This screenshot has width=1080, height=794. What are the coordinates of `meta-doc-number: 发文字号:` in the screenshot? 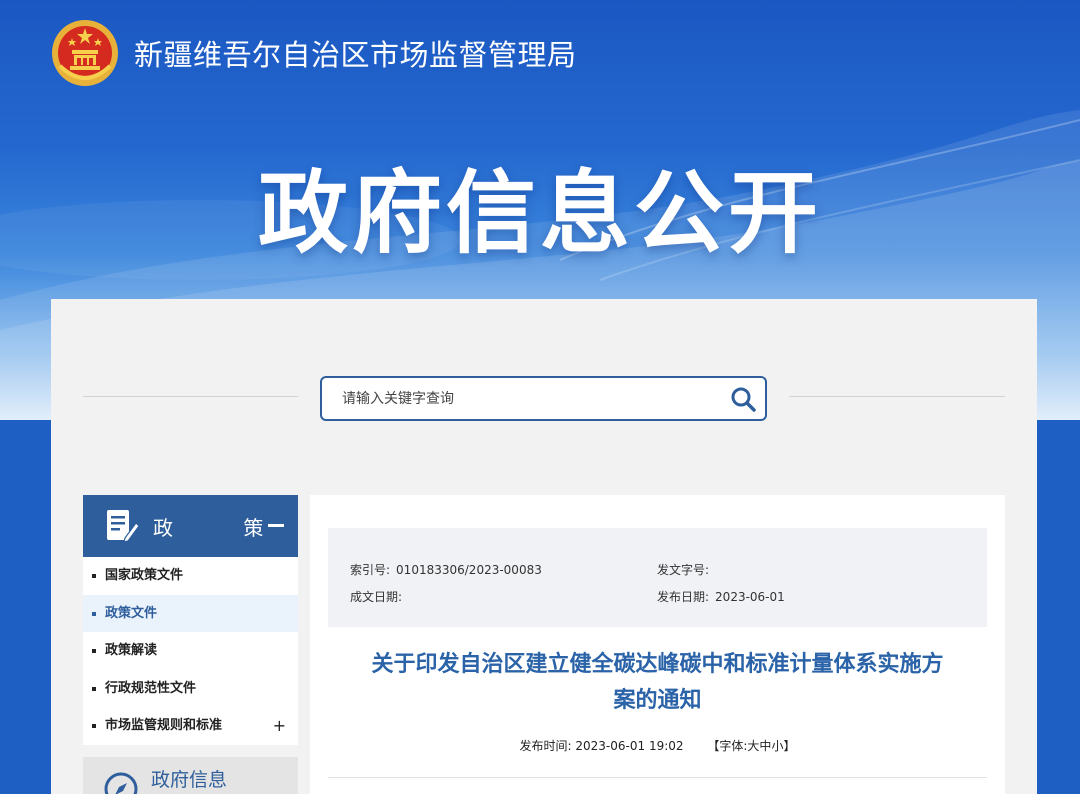 It's located at (686, 569).